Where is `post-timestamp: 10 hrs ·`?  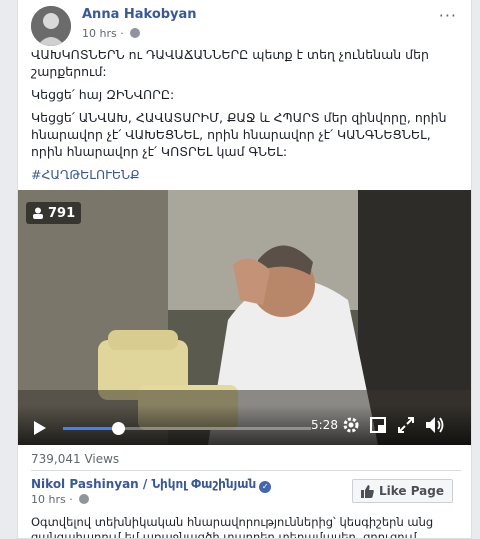 post-timestamp: 10 hrs · is located at coordinates (111, 33).